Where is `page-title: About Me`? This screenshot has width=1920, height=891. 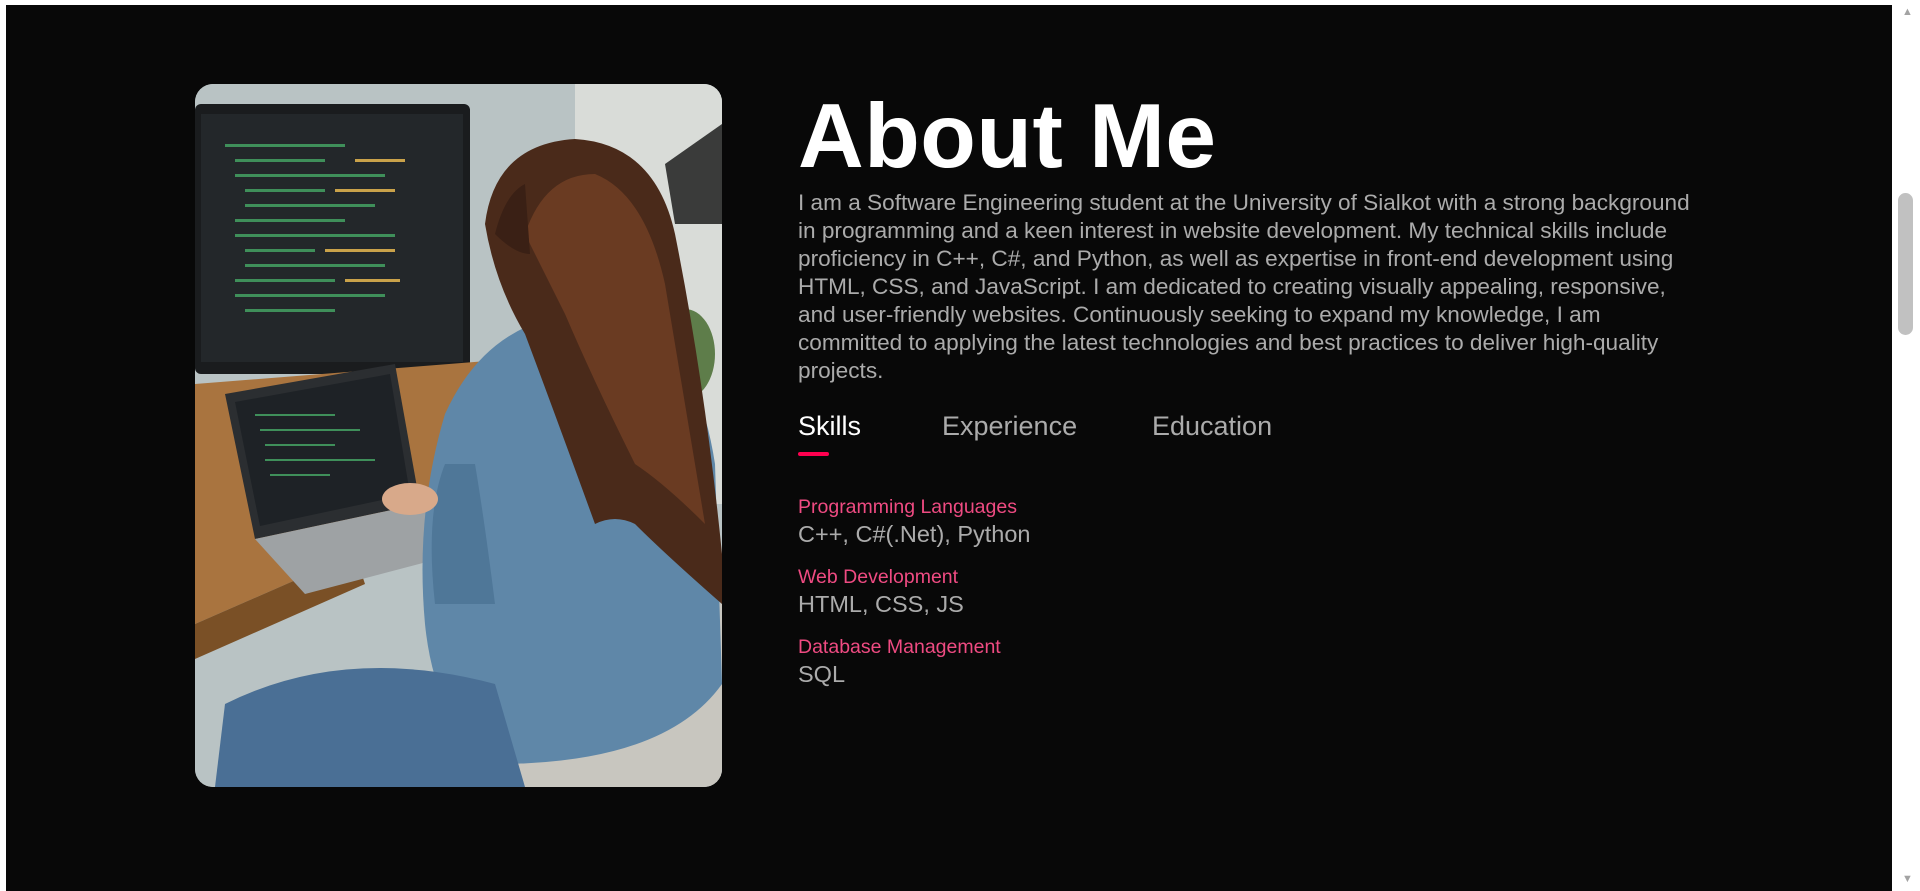 page-title: About Me is located at coordinates (1007, 136).